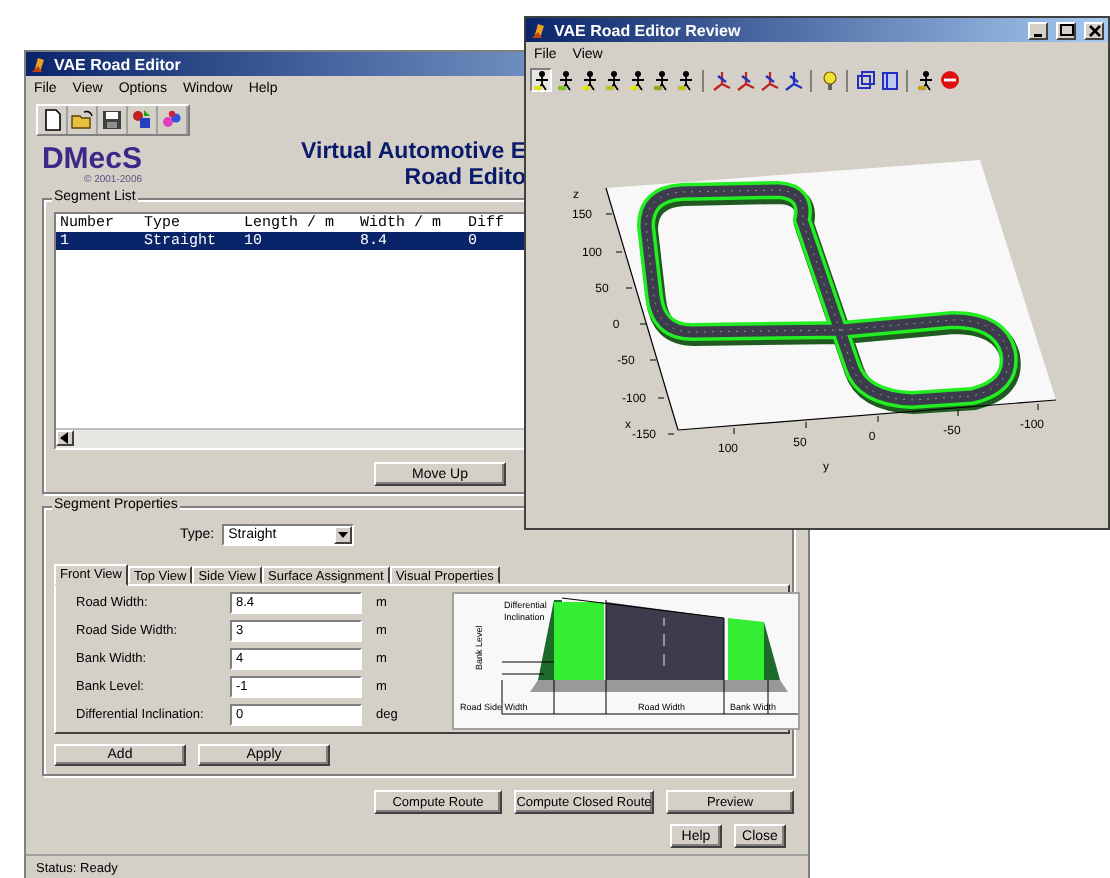 This screenshot has width=1110, height=878. Describe the element at coordinates (82, 120) in the screenshot. I see `open-folder-icon` at that location.